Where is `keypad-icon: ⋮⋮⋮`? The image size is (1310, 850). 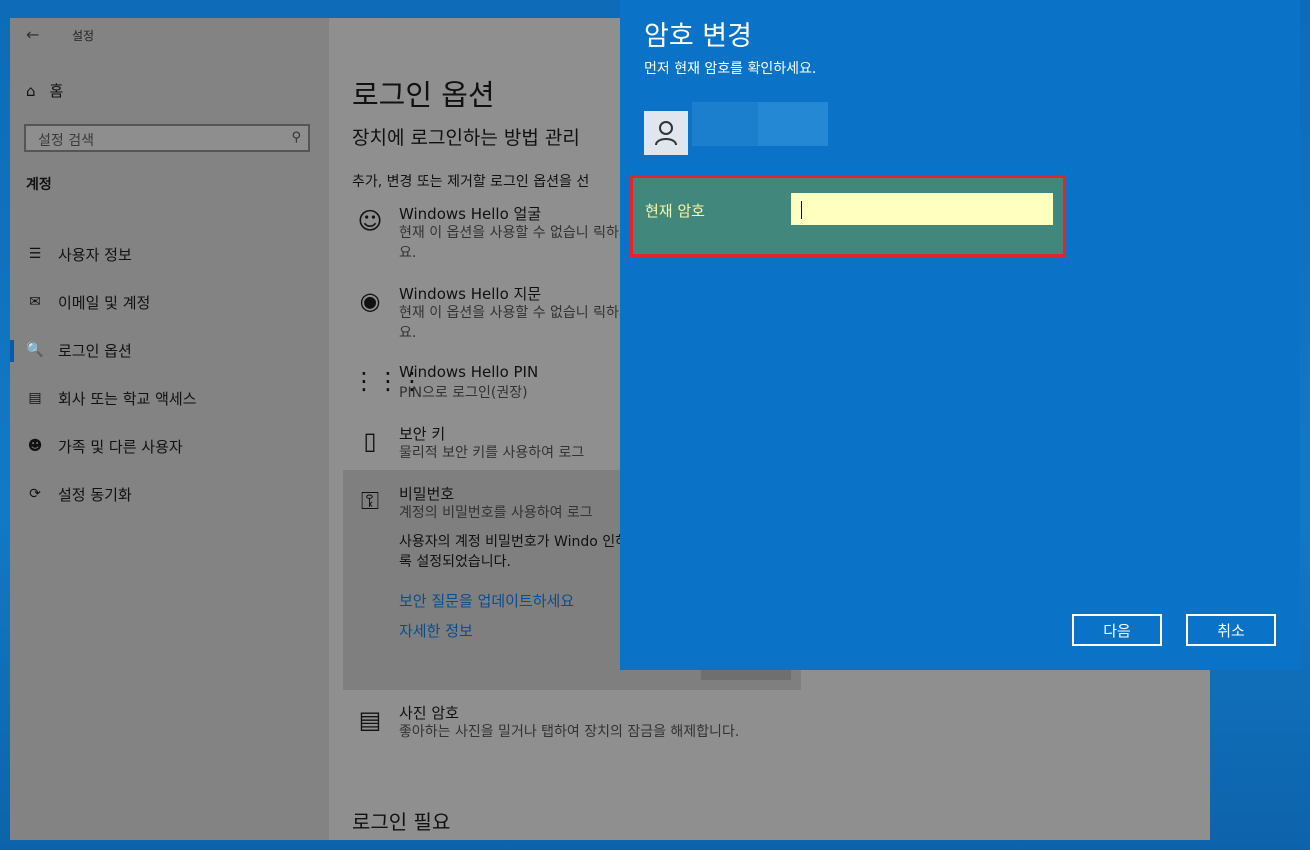 keypad-icon: ⋮⋮⋮ is located at coordinates (388, 381).